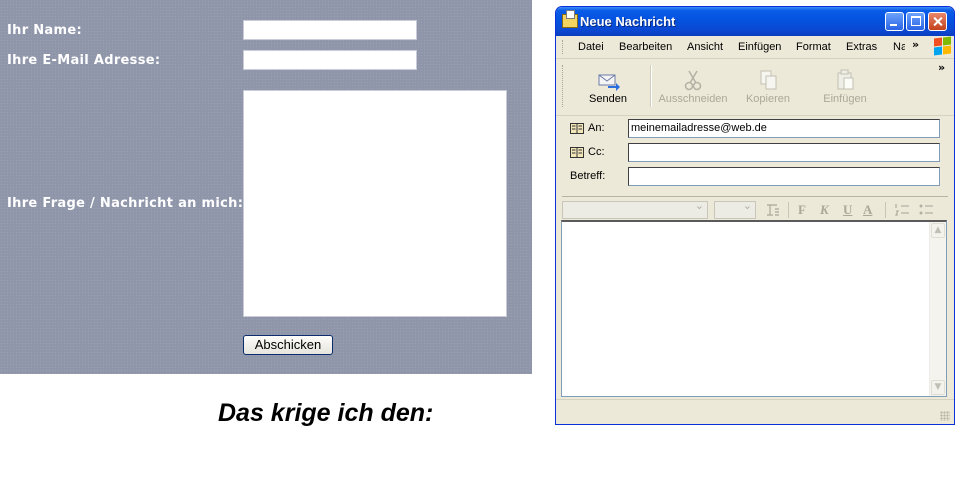 The width and height of the screenshot is (959, 490). Describe the element at coordinates (867, 210) in the screenshot. I see `font-color-button: A` at that location.